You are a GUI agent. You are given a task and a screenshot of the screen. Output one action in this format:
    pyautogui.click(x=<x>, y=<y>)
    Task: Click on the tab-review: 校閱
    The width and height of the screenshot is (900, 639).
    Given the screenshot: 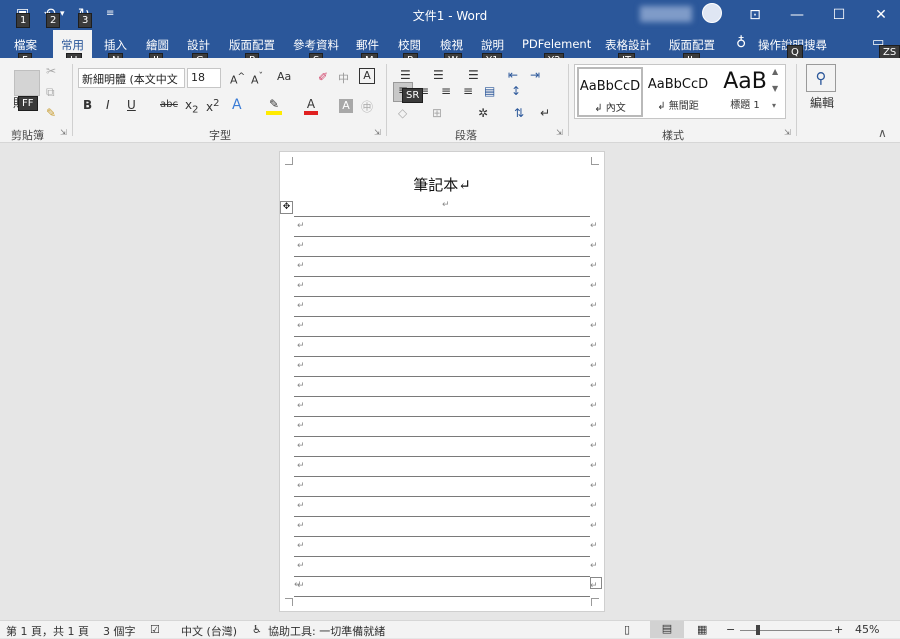 What is the action you would take?
    pyautogui.click(x=409, y=45)
    